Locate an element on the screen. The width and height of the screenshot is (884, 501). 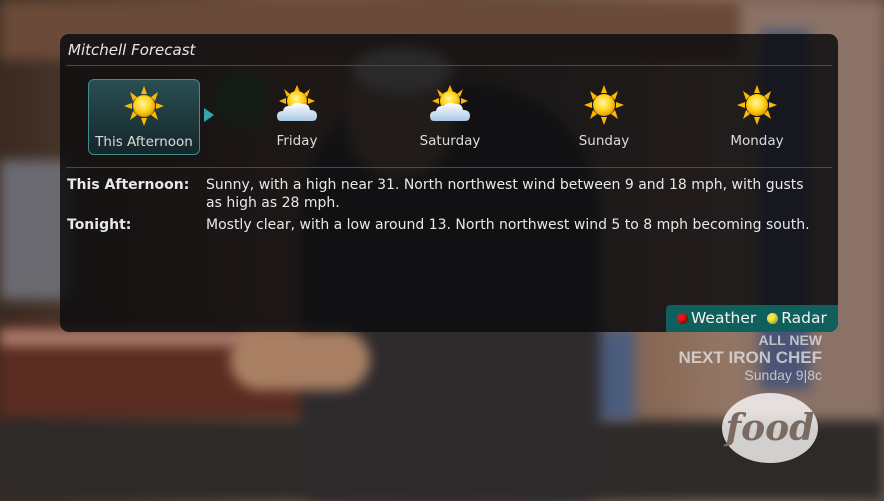
promo-line-2: NEXT IRON CHEF is located at coordinates (750, 357).